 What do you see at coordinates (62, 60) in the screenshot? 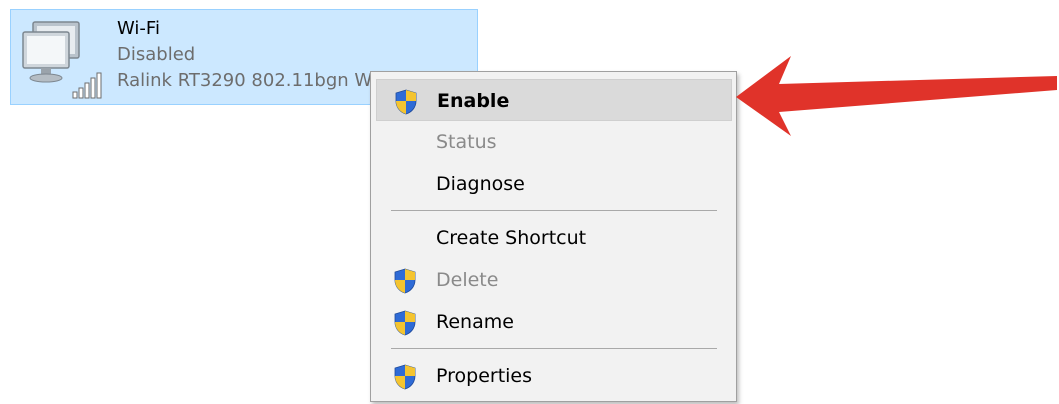
I see `network-adapter-icon` at bounding box center [62, 60].